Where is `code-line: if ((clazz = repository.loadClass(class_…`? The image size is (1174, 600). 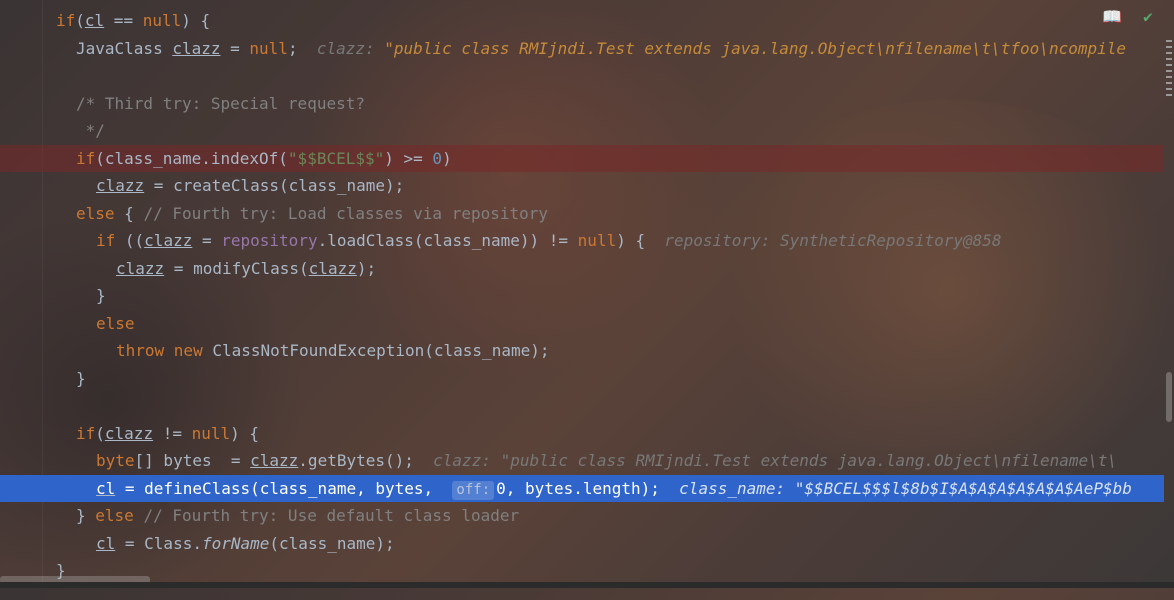 code-line: if ((clazz = repository.loadClass(class_… is located at coordinates (582, 241).